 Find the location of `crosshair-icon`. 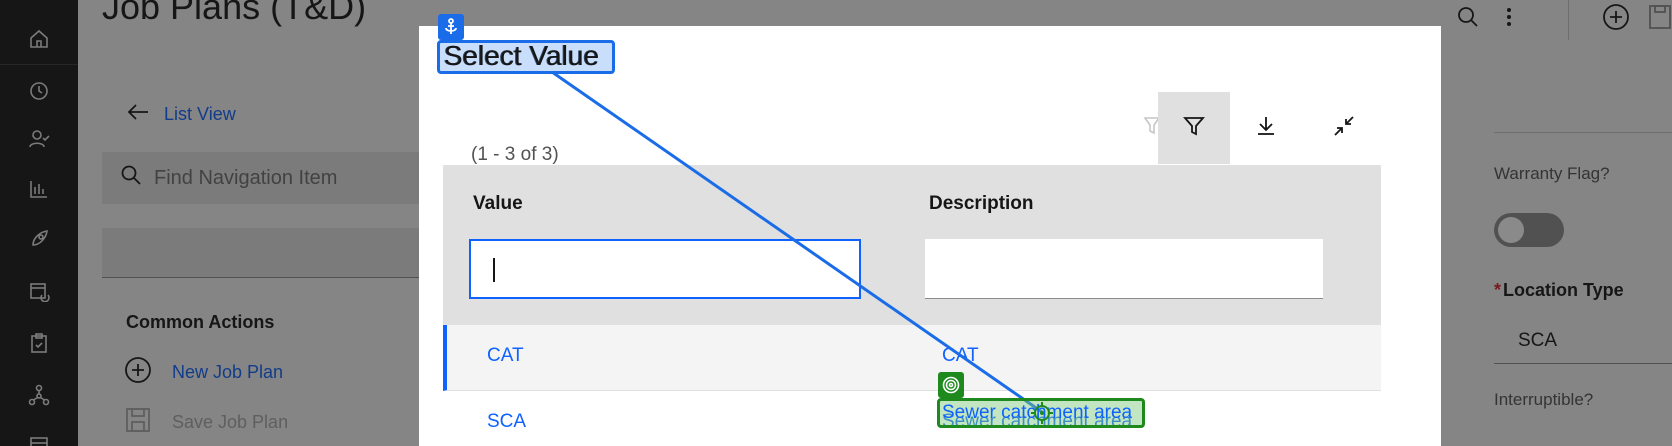

crosshair-icon is located at coordinates (1042, 413).